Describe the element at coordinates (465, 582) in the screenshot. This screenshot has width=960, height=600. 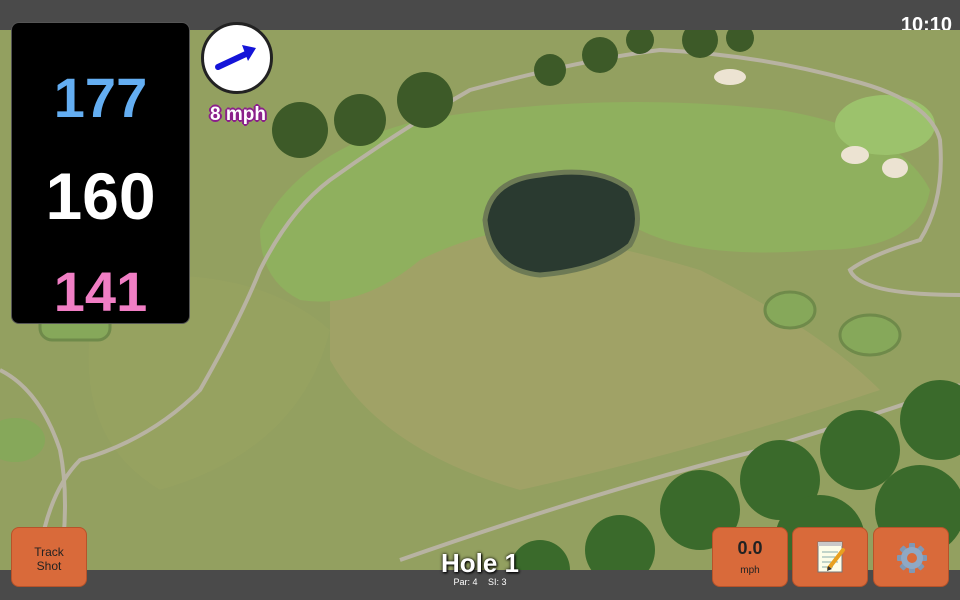
I see `hole-par: Par: 4` at that location.